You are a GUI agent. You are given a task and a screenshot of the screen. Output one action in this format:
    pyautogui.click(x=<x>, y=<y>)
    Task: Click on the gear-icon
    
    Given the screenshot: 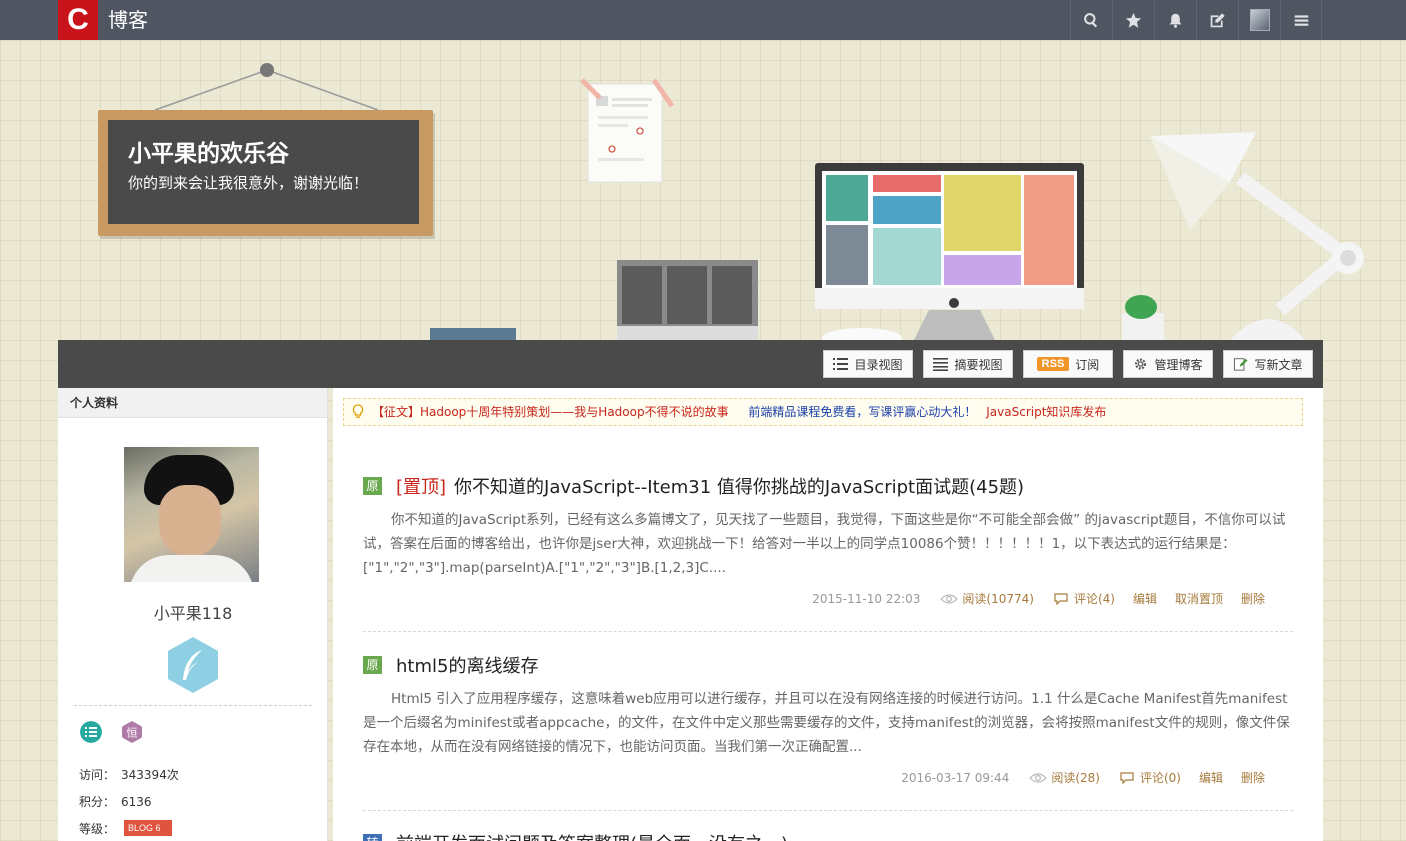 What is the action you would take?
    pyautogui.click(x=1141, y=364)
    